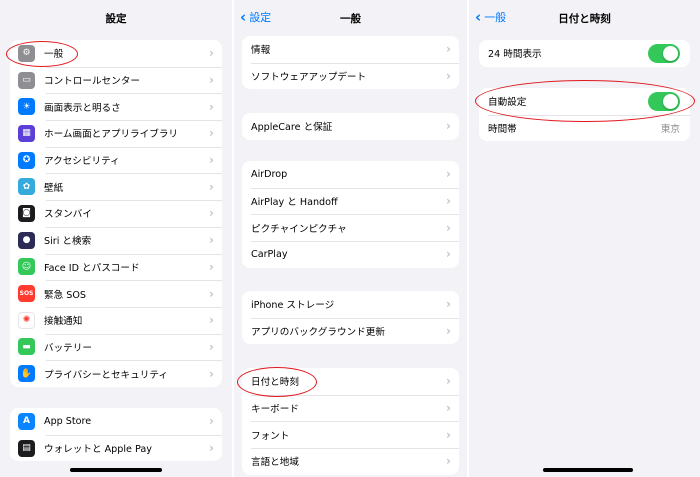  Describe the element at coordinates (270, 436) in the screenshot. I see `general-item-label: フォント` at that location.